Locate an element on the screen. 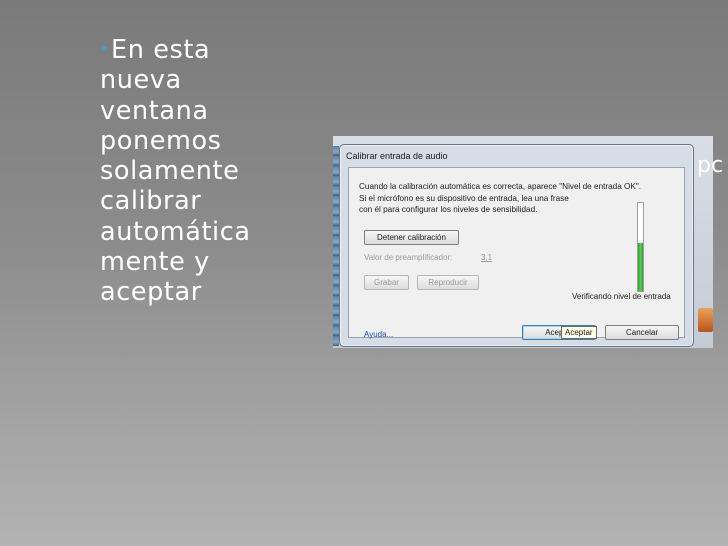 The height and width of the screenshot is (546, 728). slide-line-1: •En esta is located at coordinates (200, 49).